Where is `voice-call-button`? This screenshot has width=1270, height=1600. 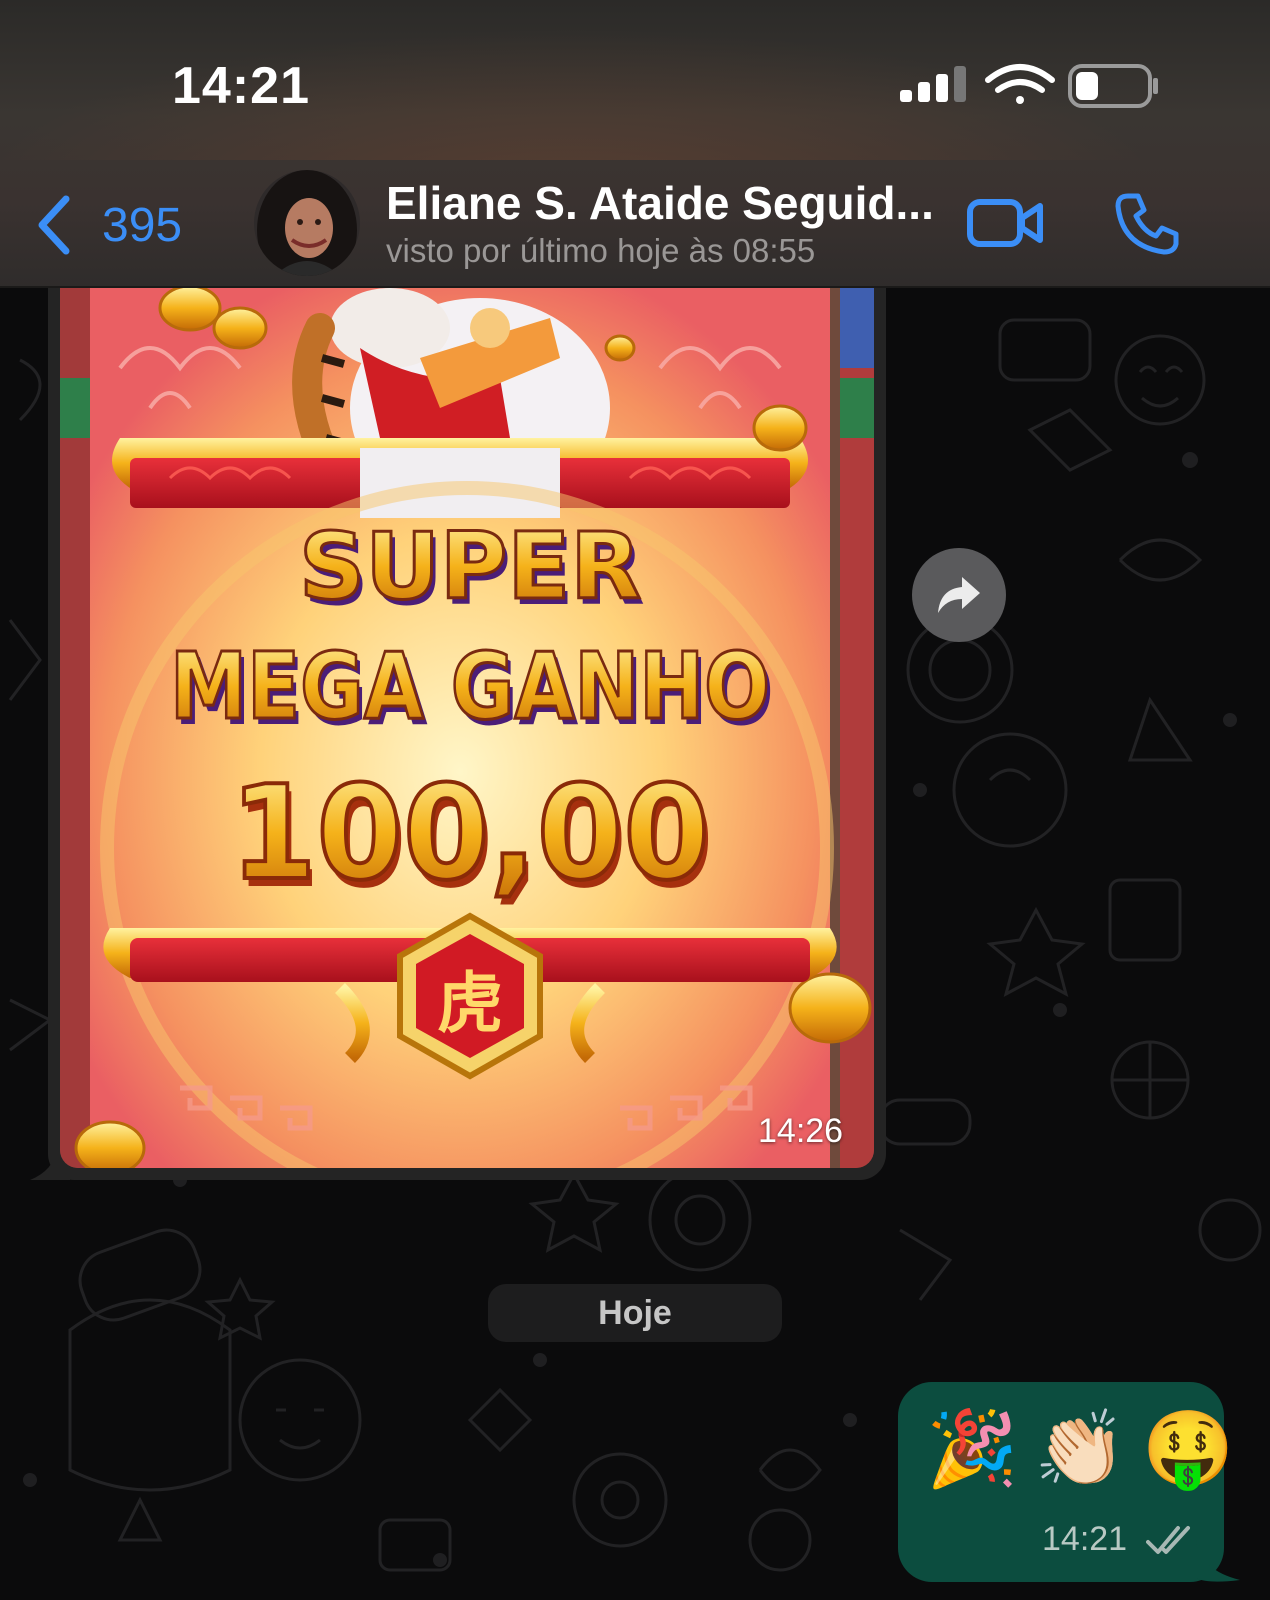
voice-call-button is located at coordinates (1147, 223).